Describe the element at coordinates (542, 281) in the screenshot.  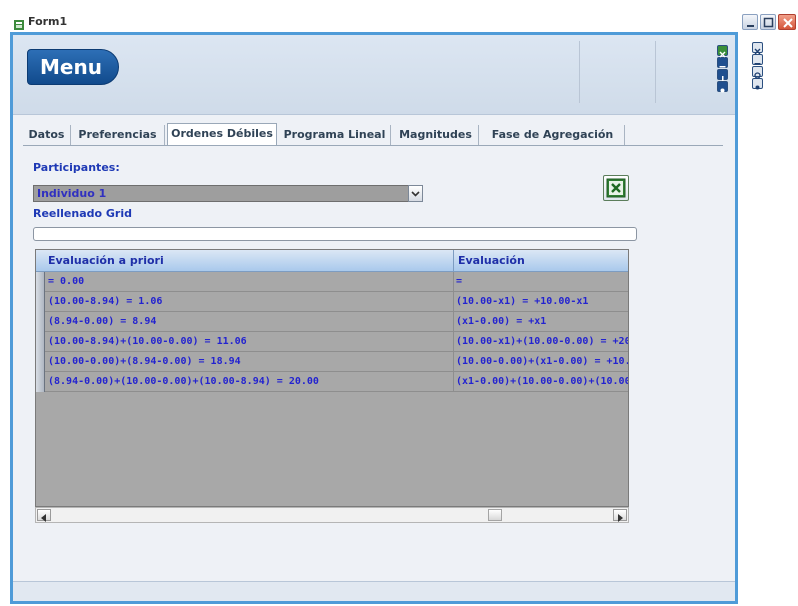
I see `cell-evaluacion: =` at that location.